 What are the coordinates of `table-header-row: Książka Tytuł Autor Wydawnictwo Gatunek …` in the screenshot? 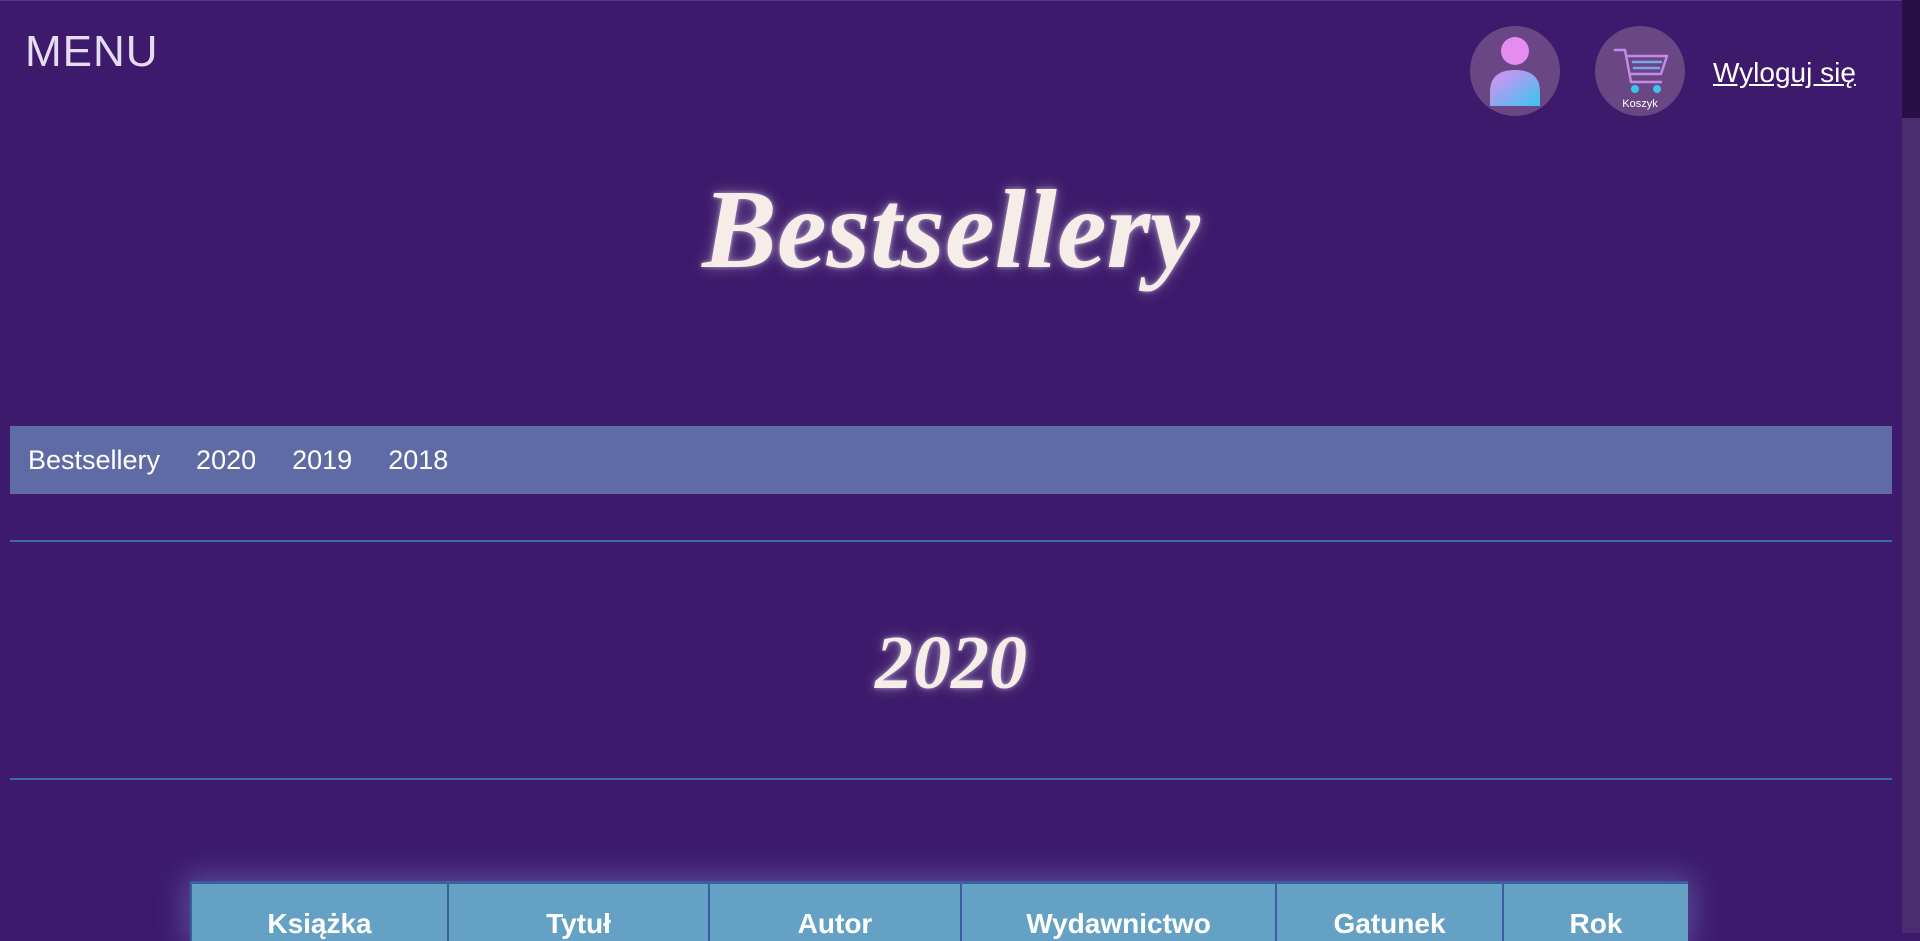 It's located at (939, 912).